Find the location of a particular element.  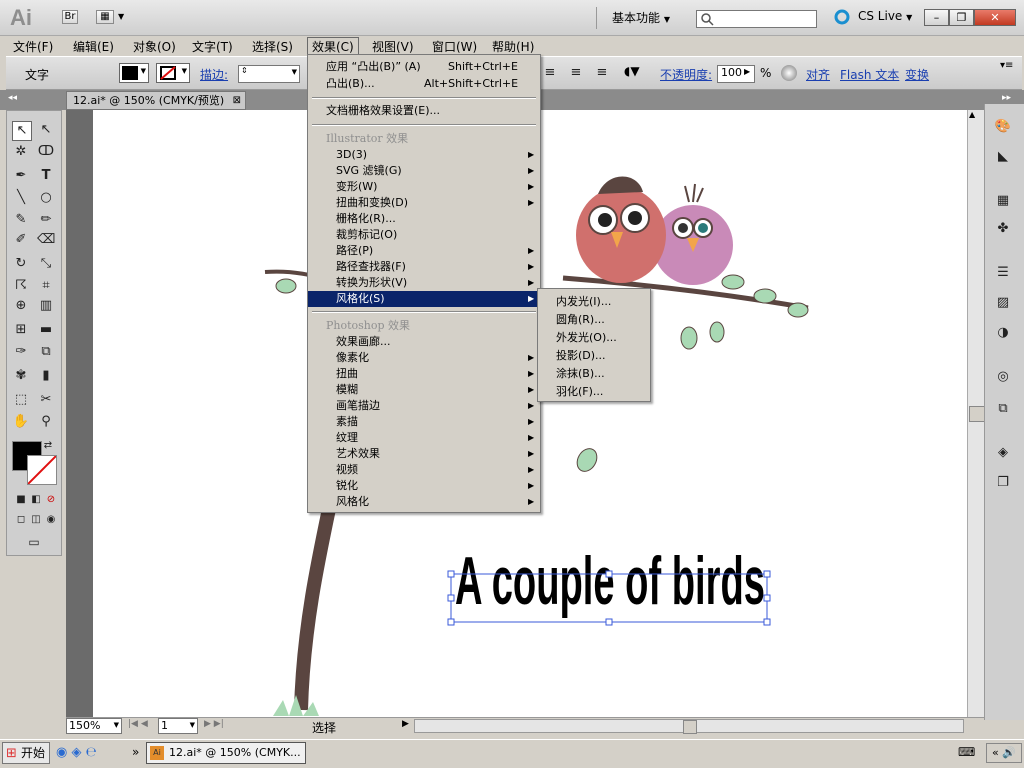

scroll-up-icon: ▲ is located at coordinates (972, 114).